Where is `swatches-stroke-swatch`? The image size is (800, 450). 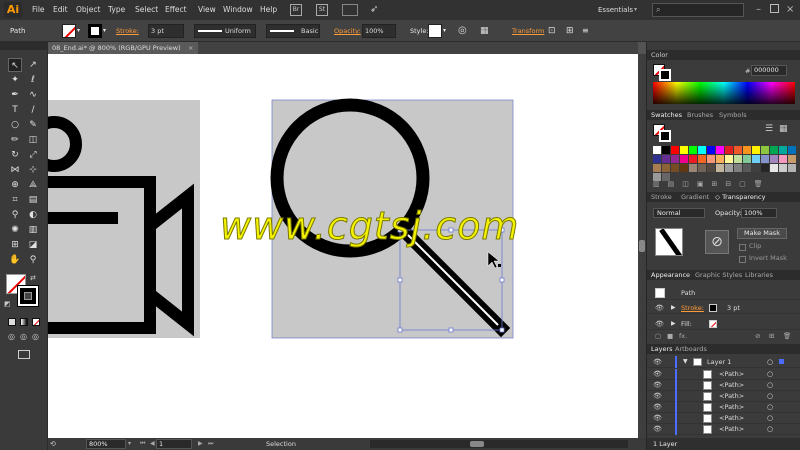 swatches-stroke-swatch is located at coordinates (665, 136).